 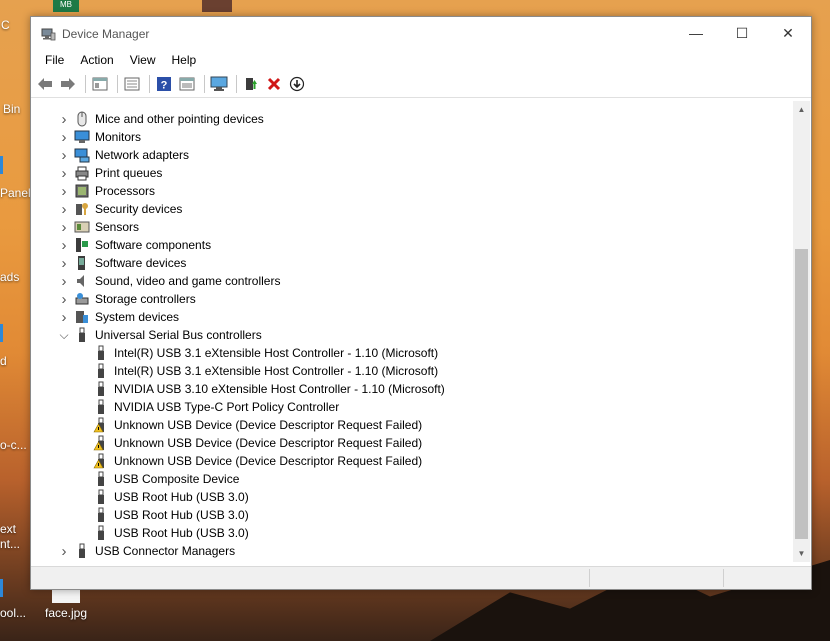 I want to click on download-icon, so click(x=297, y=84).